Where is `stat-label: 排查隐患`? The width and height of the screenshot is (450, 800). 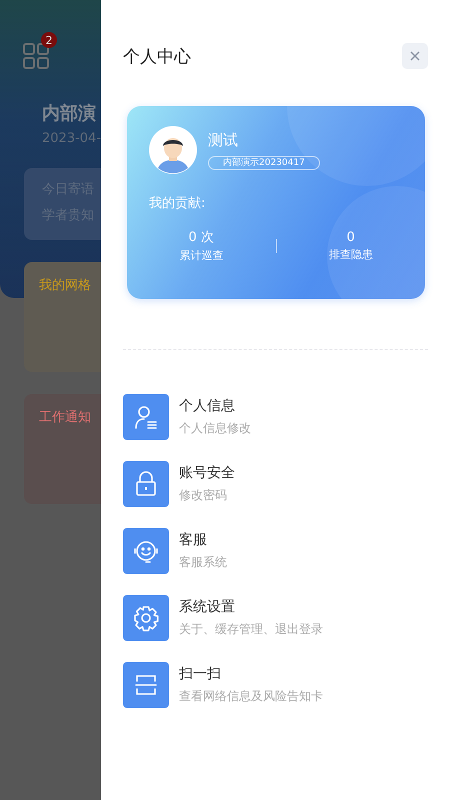 stat-label: 排查隐患 is located at coordinates (350, 254).